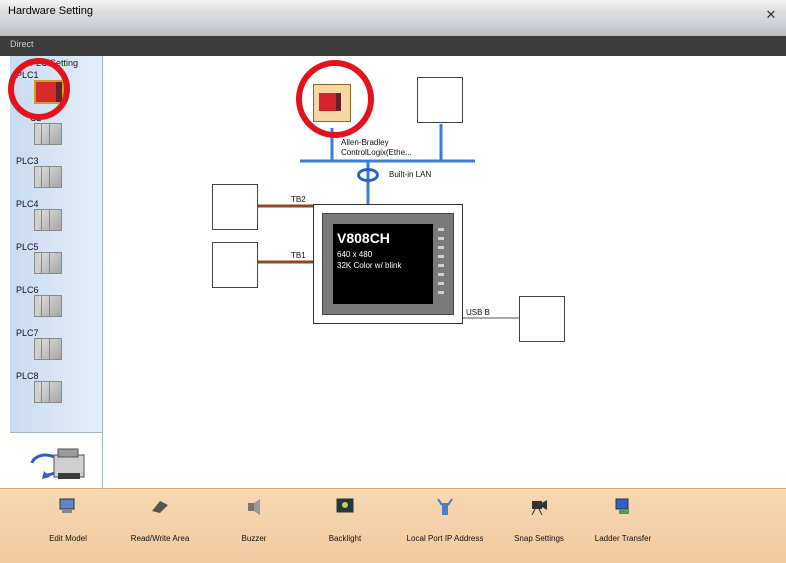 The image size is (786, 563). I want to click on sidebar-item-label: PLC3, so click(27, 161).